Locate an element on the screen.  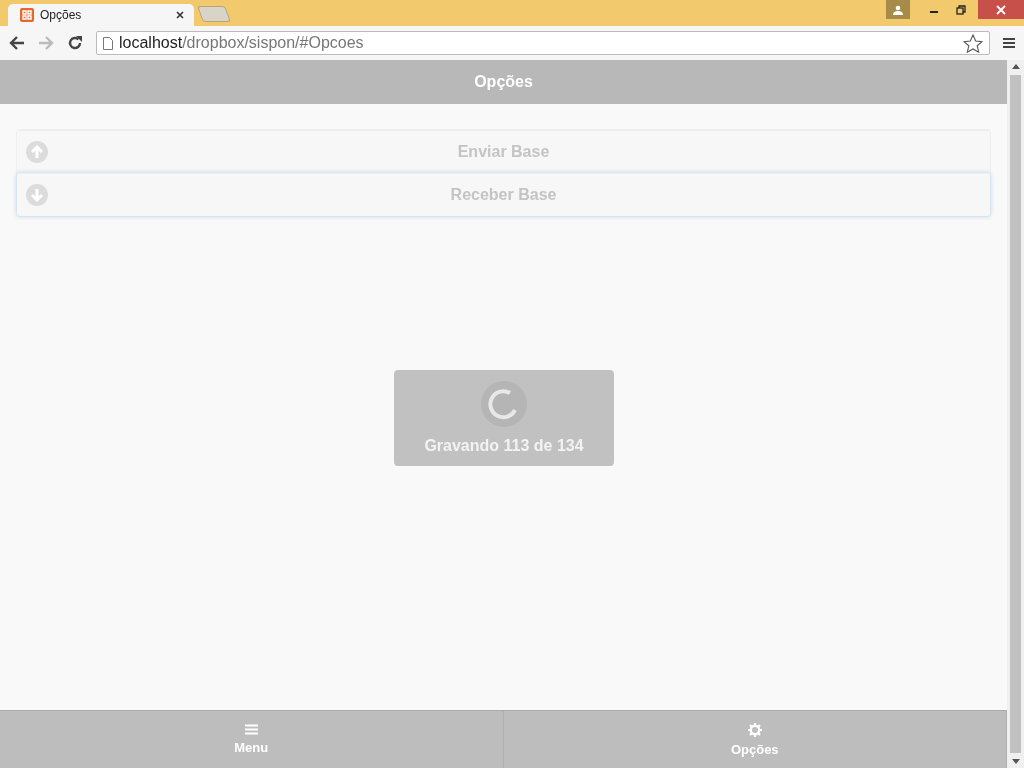
back-icon is located at coordinates (17, 43).